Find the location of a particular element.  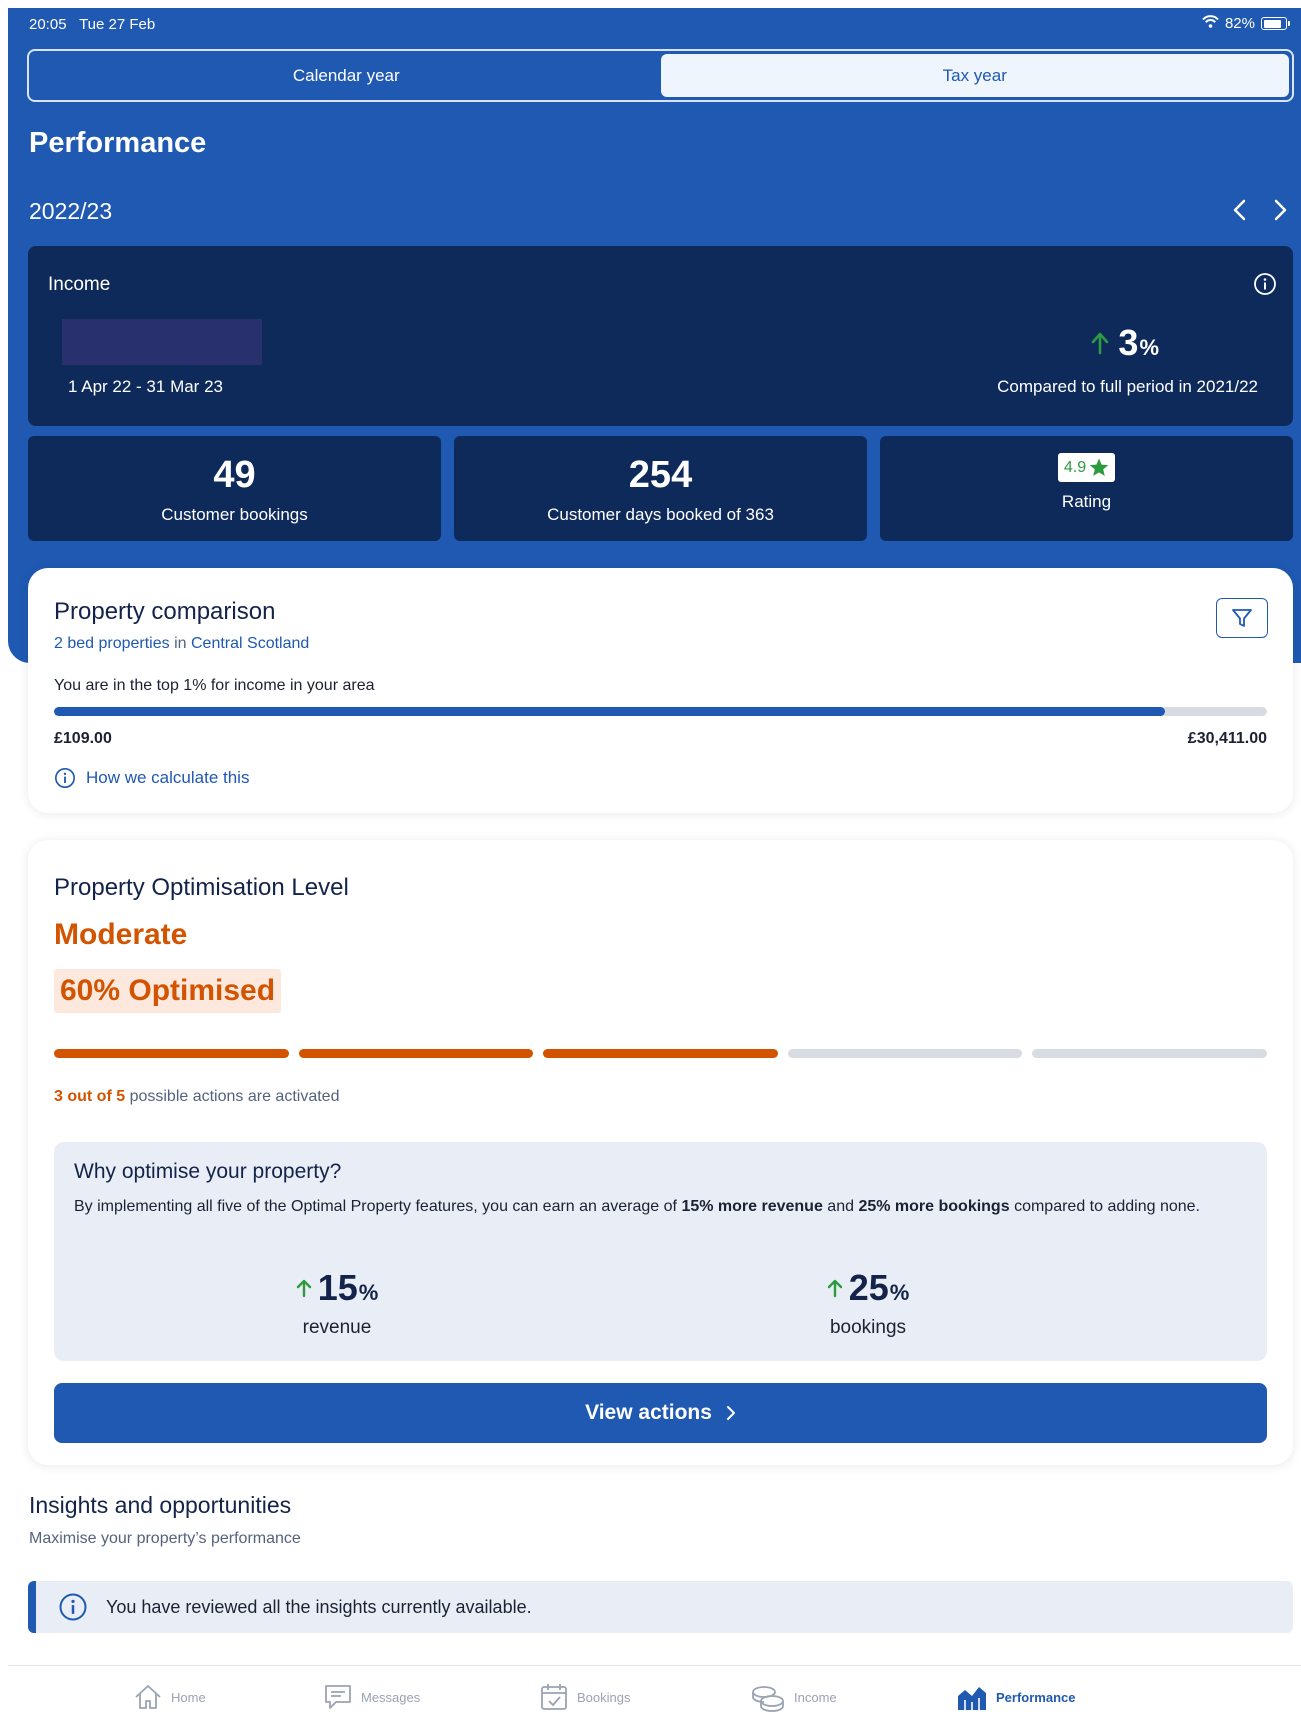

comparison-title: Property comparison is located at coordinates (165, 611).